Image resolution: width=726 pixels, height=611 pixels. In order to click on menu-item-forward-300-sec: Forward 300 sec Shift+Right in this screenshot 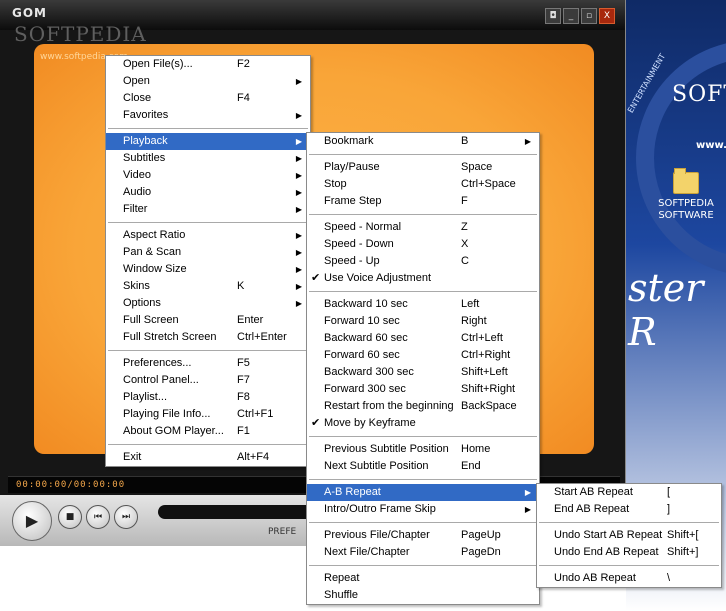, I will do `click(423, 389)`.